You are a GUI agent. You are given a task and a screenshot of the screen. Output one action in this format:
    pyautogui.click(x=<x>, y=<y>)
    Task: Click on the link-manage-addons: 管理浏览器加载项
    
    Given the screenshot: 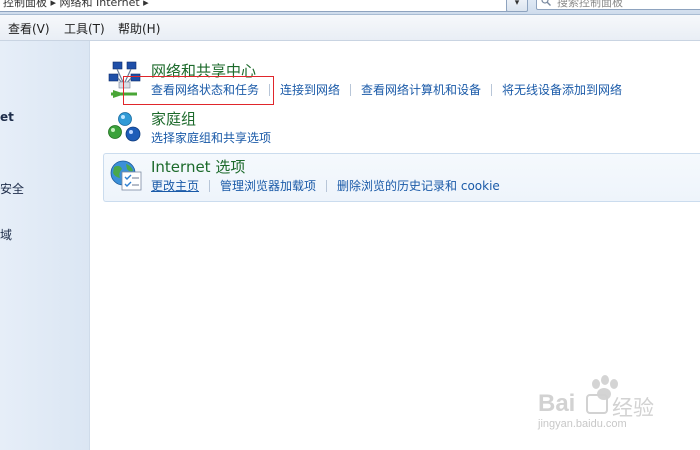 What is the action you would take?
    pyautogui.click(x=268, y=186)
    